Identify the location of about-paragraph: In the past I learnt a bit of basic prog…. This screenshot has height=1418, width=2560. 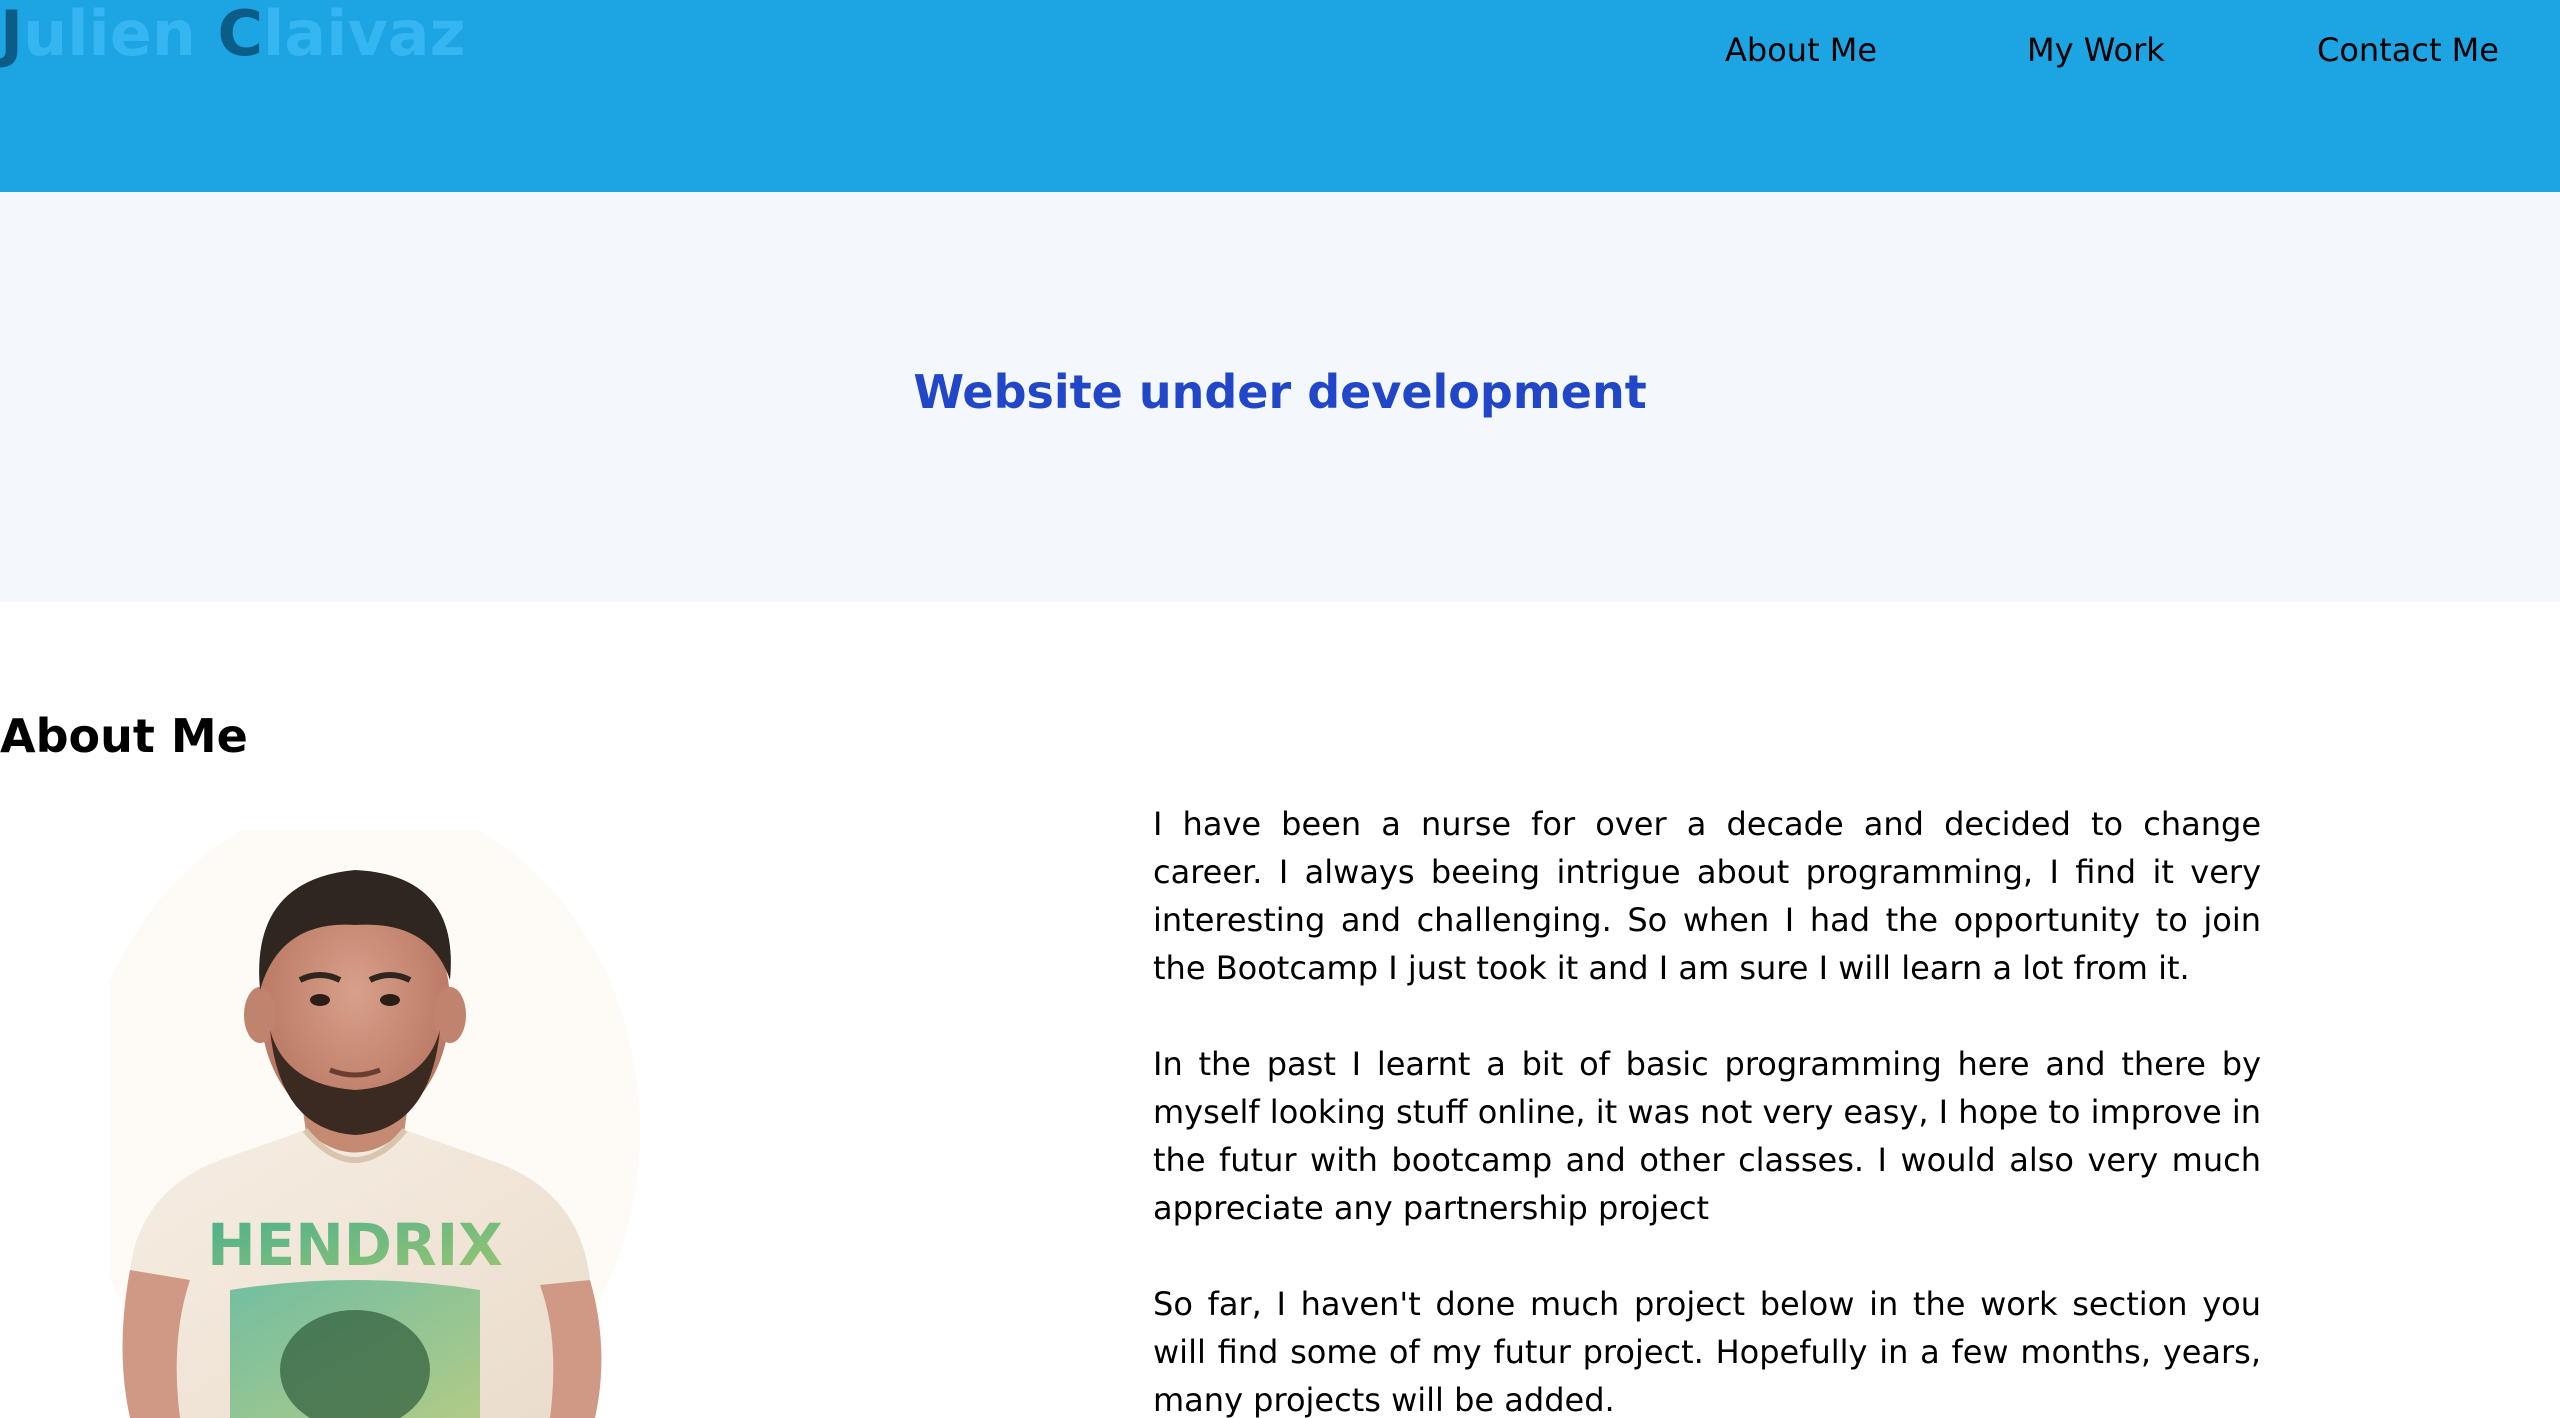
(1707, 1136).